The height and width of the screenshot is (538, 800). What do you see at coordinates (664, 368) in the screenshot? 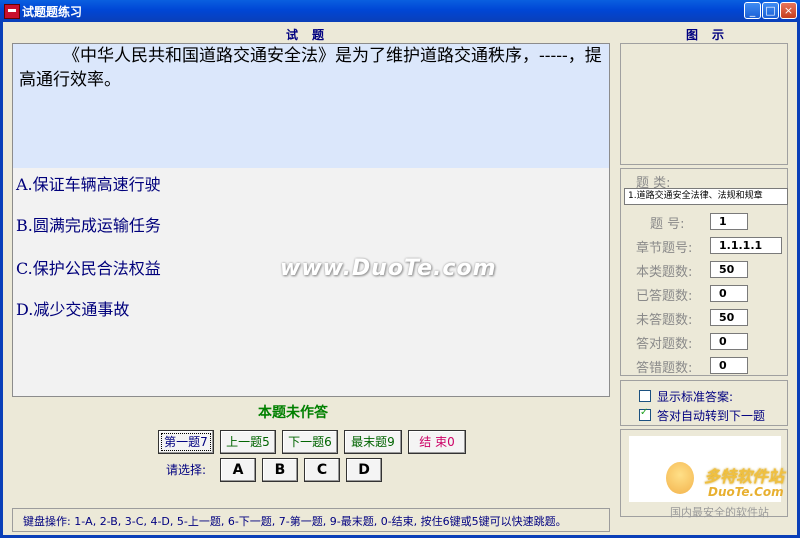
I see `info-label-wrong: 答错题数:` at bounding box center [664, 368].